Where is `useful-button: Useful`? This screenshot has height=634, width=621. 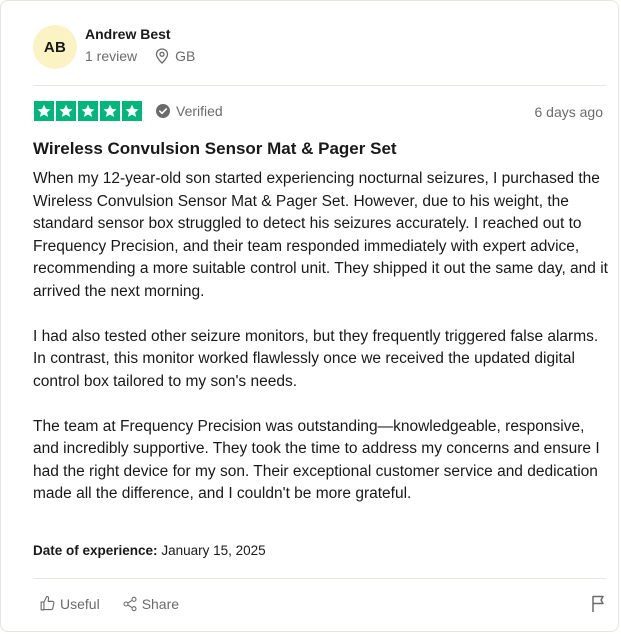 useful-button: Useful is located at coordinates (69, 603).